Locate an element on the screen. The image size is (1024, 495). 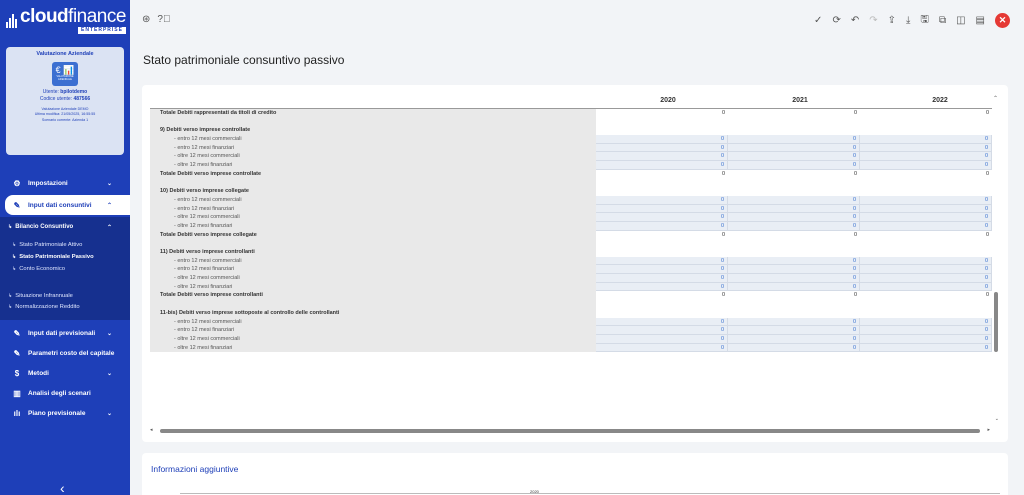
layout-icon: ◫ is located at coordinates (960, 20).